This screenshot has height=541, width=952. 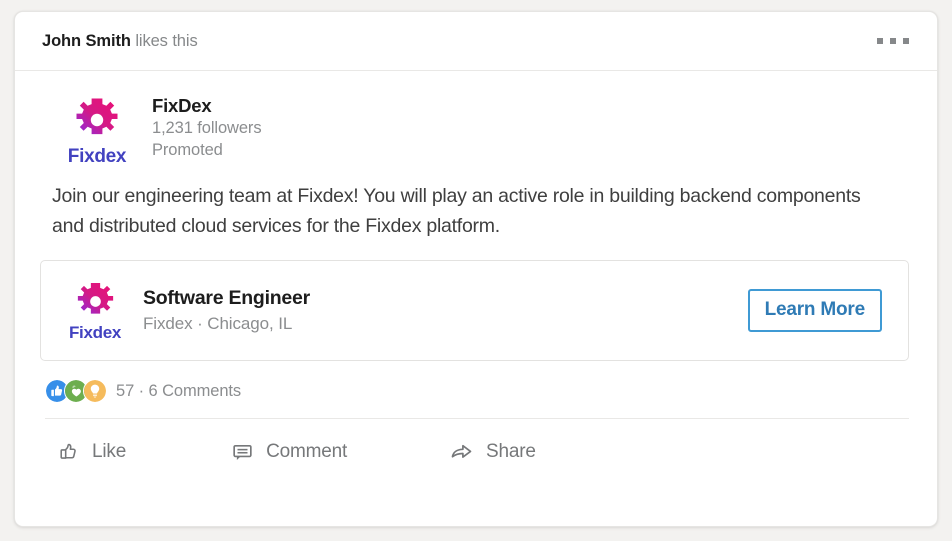 What do you see at coordinates (242, 453) in the screenshot?
I see `comment-bubble-icon` at bounding box center [242, 453].